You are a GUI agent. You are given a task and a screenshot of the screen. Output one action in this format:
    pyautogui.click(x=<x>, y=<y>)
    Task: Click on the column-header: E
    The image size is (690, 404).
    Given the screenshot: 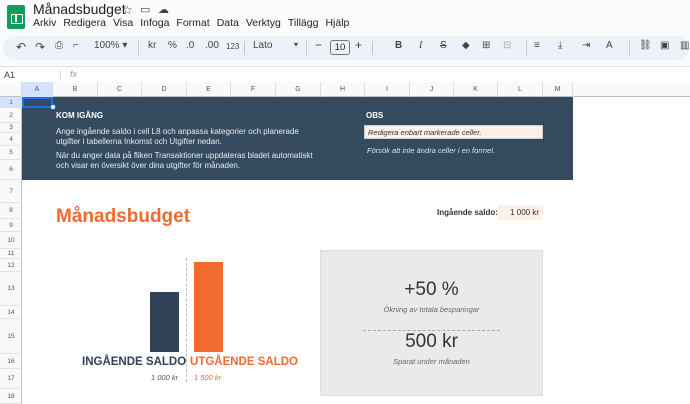 What is the action you would take?
    pyautogui.click(x=209, y=89)
    